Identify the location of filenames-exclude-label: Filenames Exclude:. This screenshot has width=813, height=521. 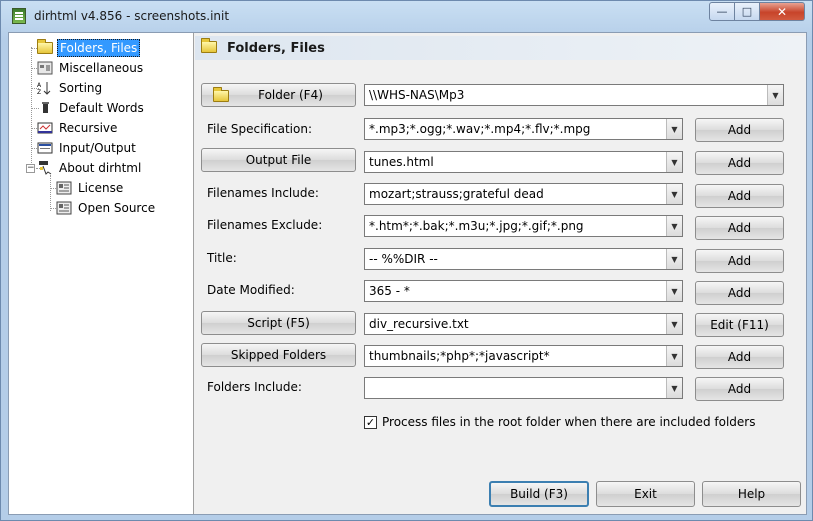
(265, 225).